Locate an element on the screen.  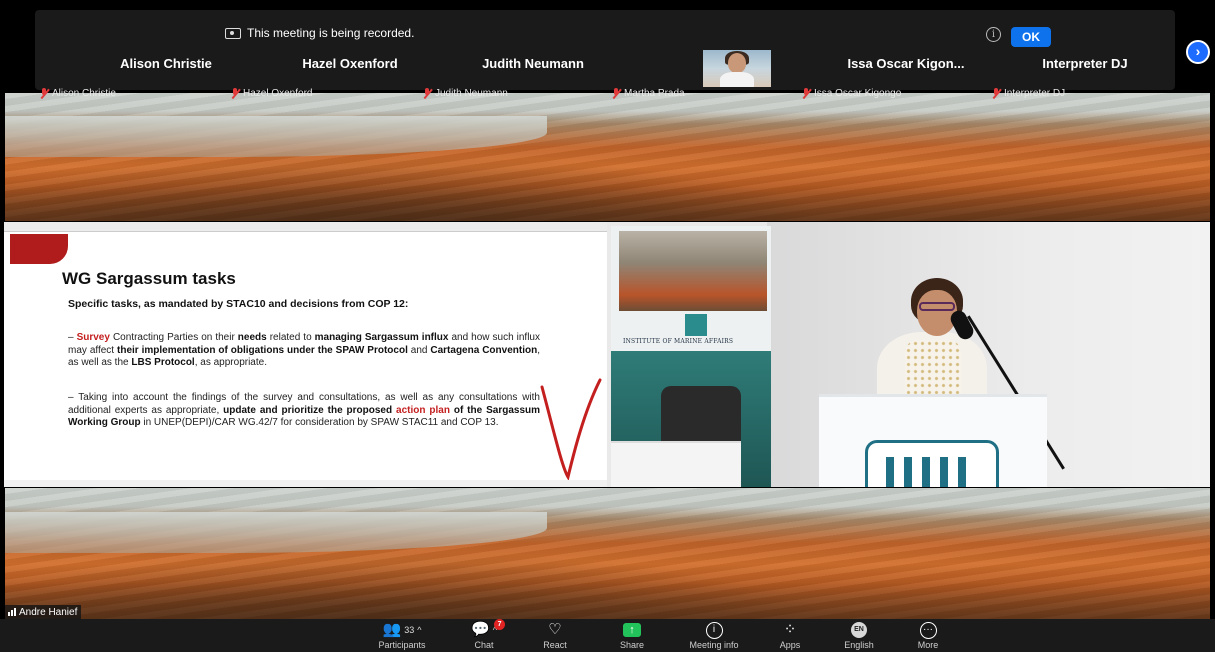
participants-button: 👥 33 ^ Participants is located at coordinates (402, 635).